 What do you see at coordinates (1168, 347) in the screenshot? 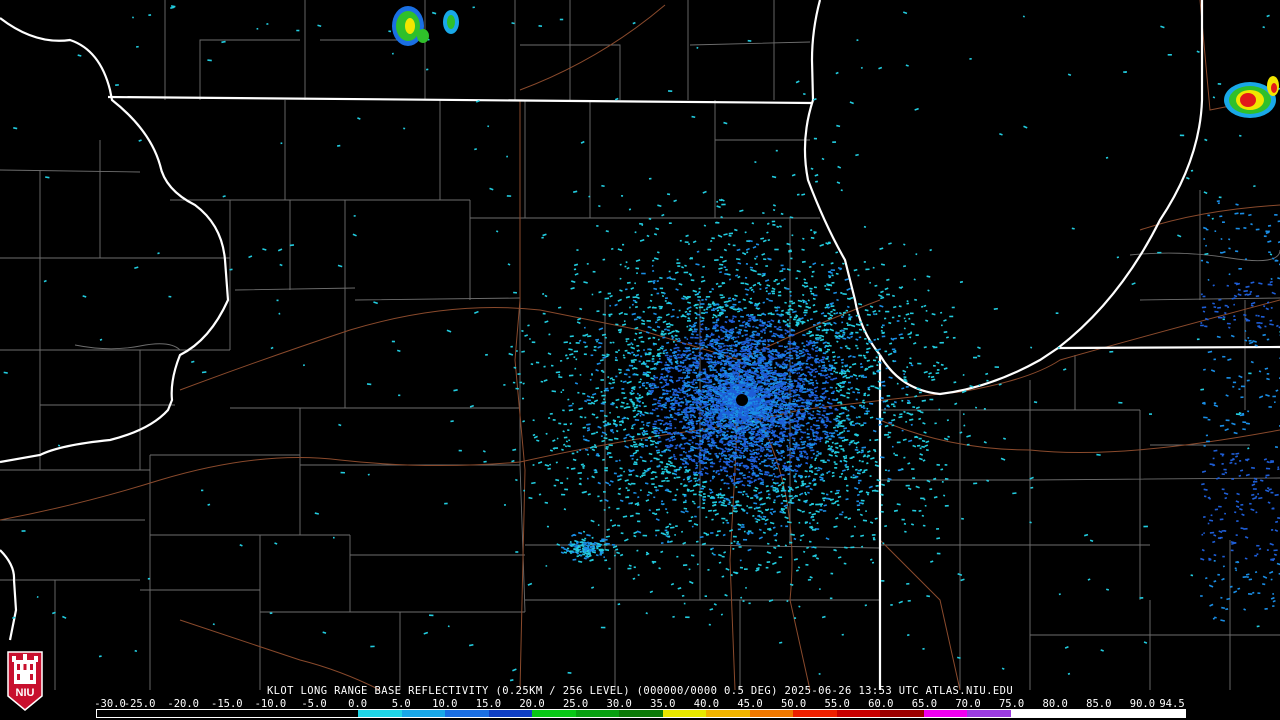
I see `indiana-michigan-line` at bounding box center [1168, 347].